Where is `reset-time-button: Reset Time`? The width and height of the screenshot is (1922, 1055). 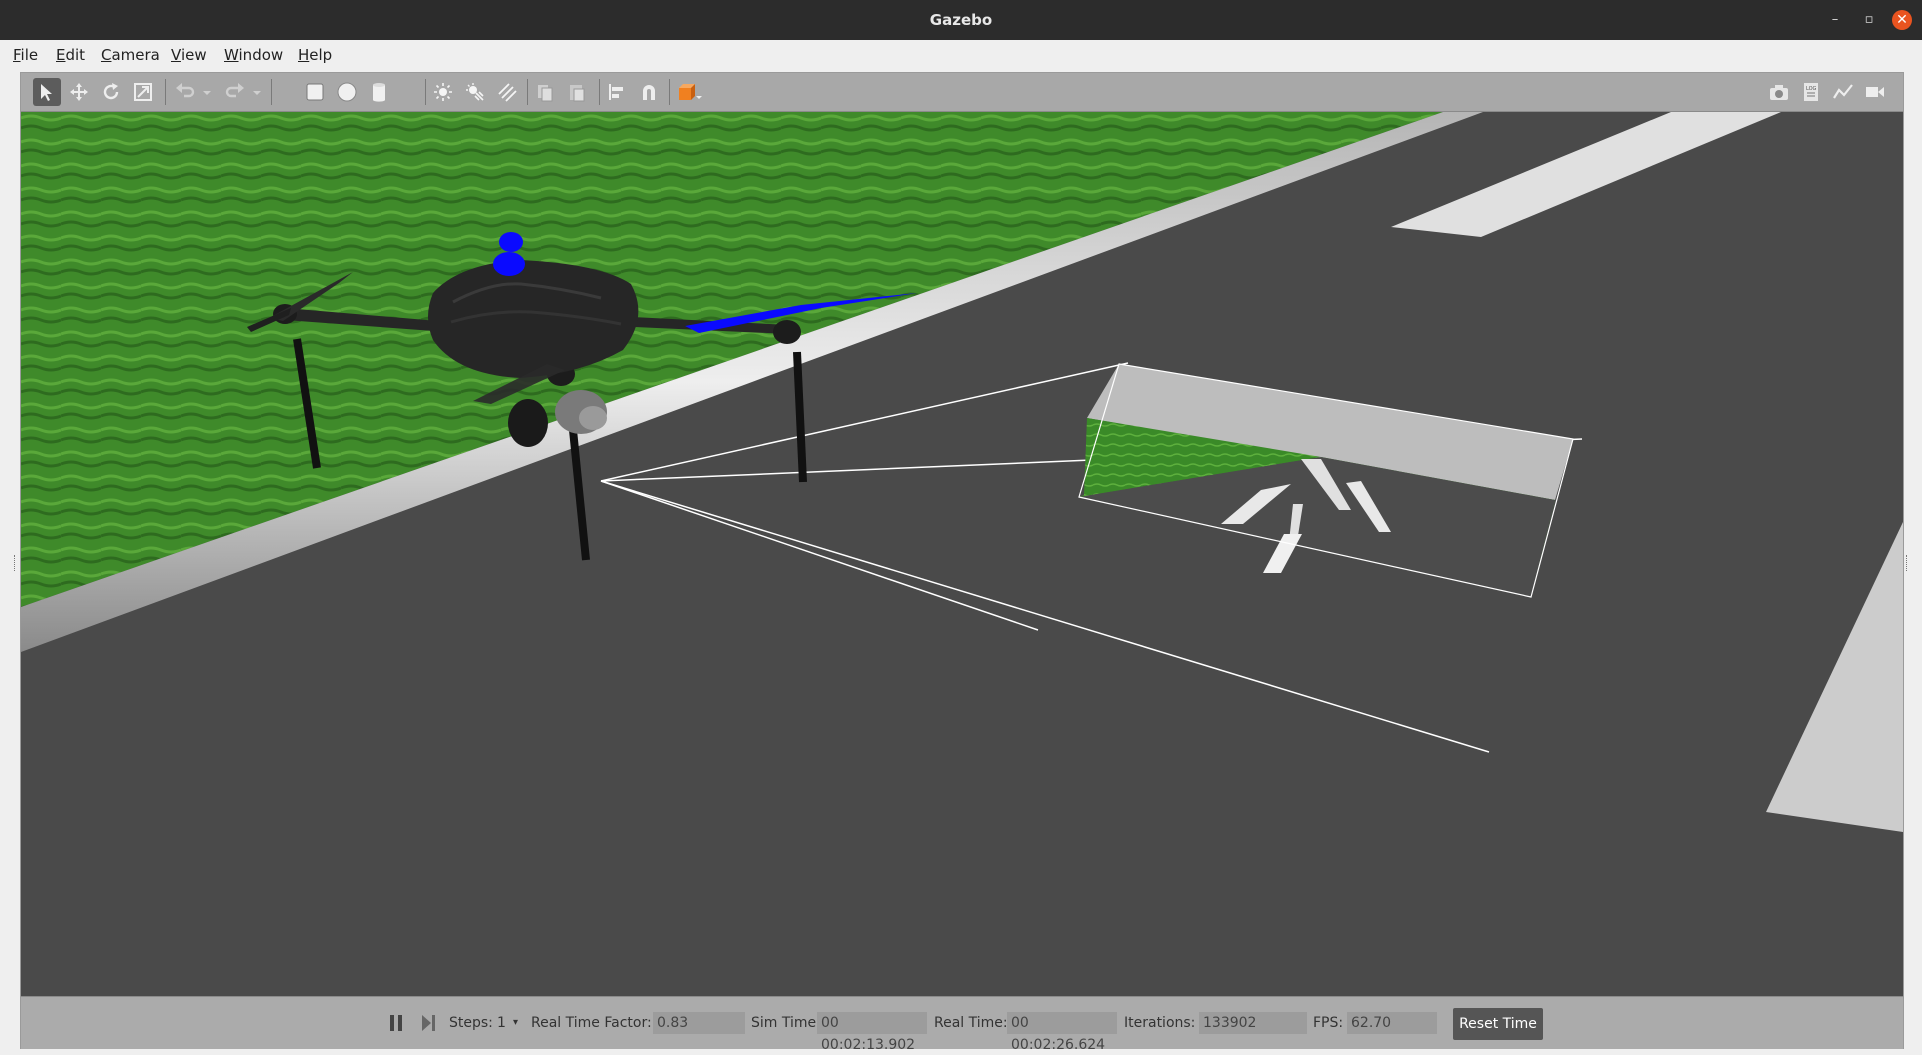 reset-time-button: Reset Time is located at coordinates (1498, 1024).